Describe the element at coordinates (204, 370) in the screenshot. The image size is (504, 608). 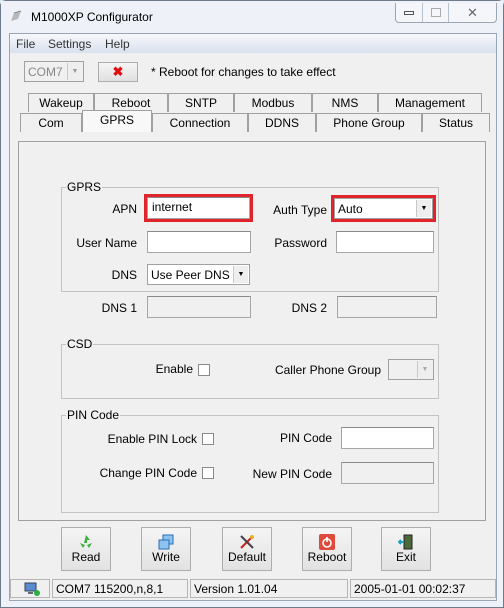
I see `csd-enable-checkbox` at that location.